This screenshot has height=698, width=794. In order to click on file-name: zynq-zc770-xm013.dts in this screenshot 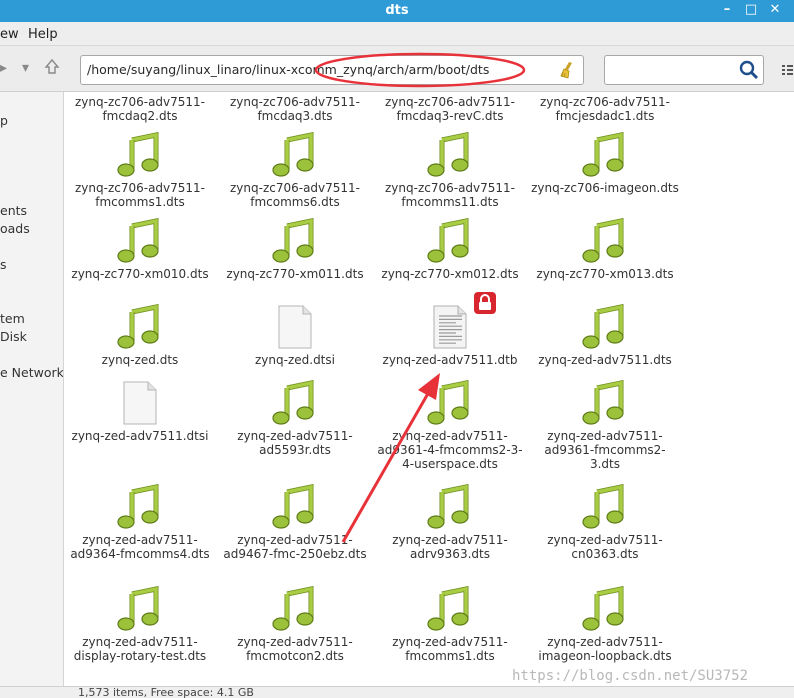, I will do `click(605, 274)`.